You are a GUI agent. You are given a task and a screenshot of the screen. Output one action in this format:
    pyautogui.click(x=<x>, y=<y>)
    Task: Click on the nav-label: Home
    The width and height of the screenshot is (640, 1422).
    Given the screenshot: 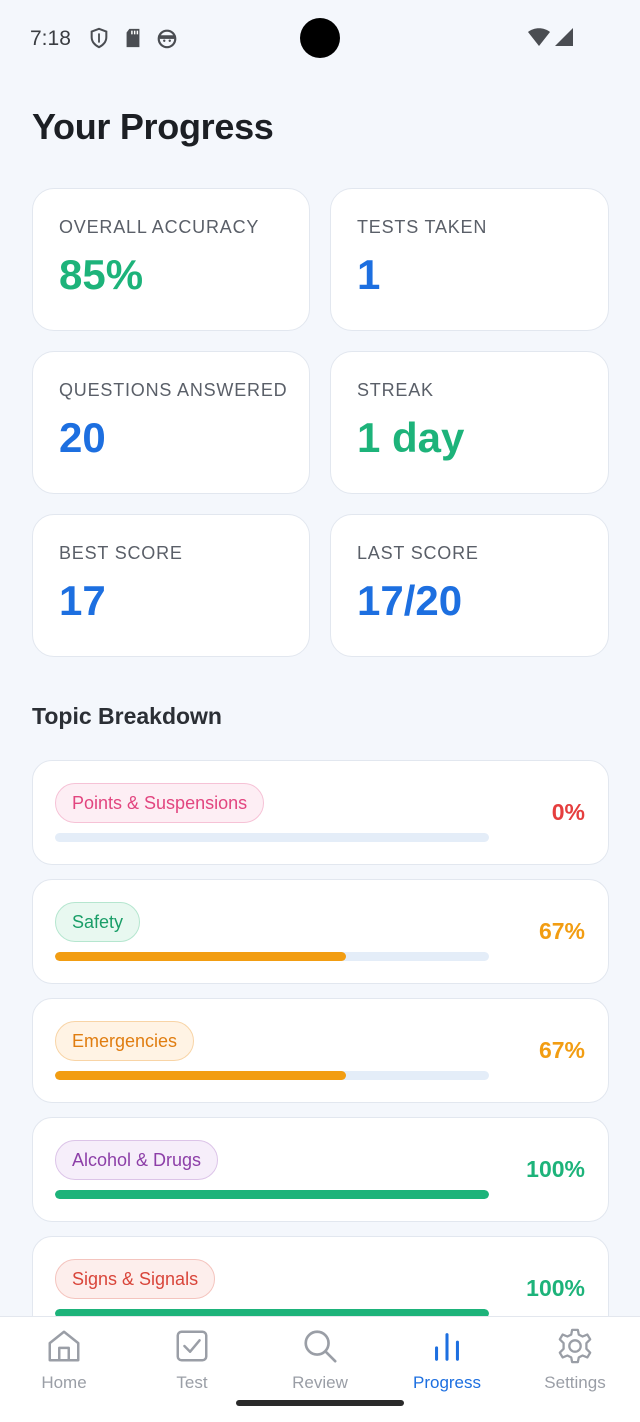 What is the action you would take?
    pyautogui.click(x=64, y=1382)
    